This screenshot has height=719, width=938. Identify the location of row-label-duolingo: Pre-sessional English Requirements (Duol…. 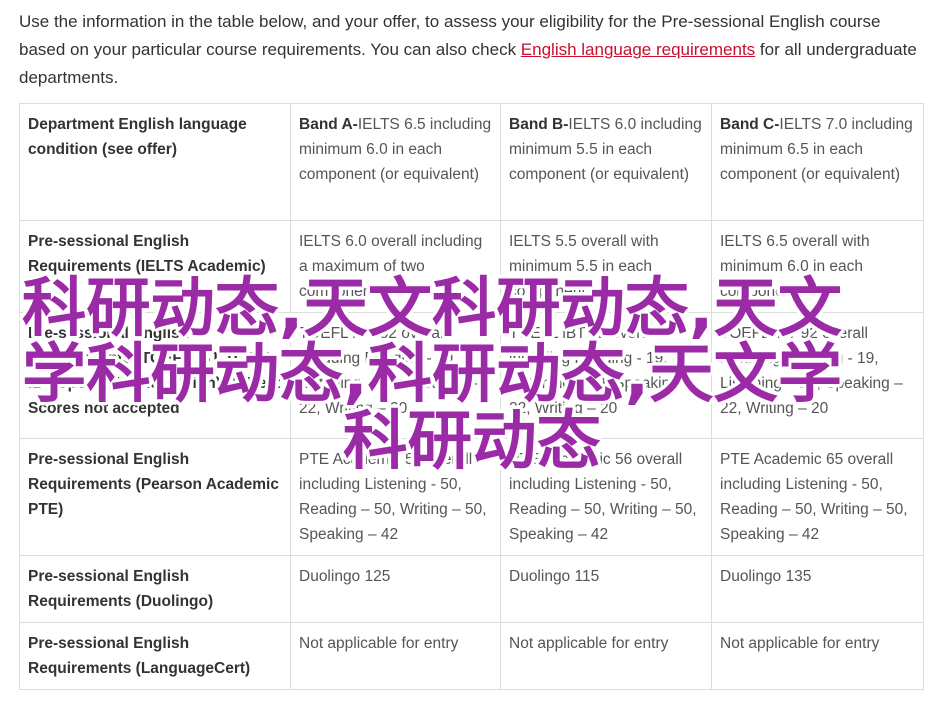
(155, 589).